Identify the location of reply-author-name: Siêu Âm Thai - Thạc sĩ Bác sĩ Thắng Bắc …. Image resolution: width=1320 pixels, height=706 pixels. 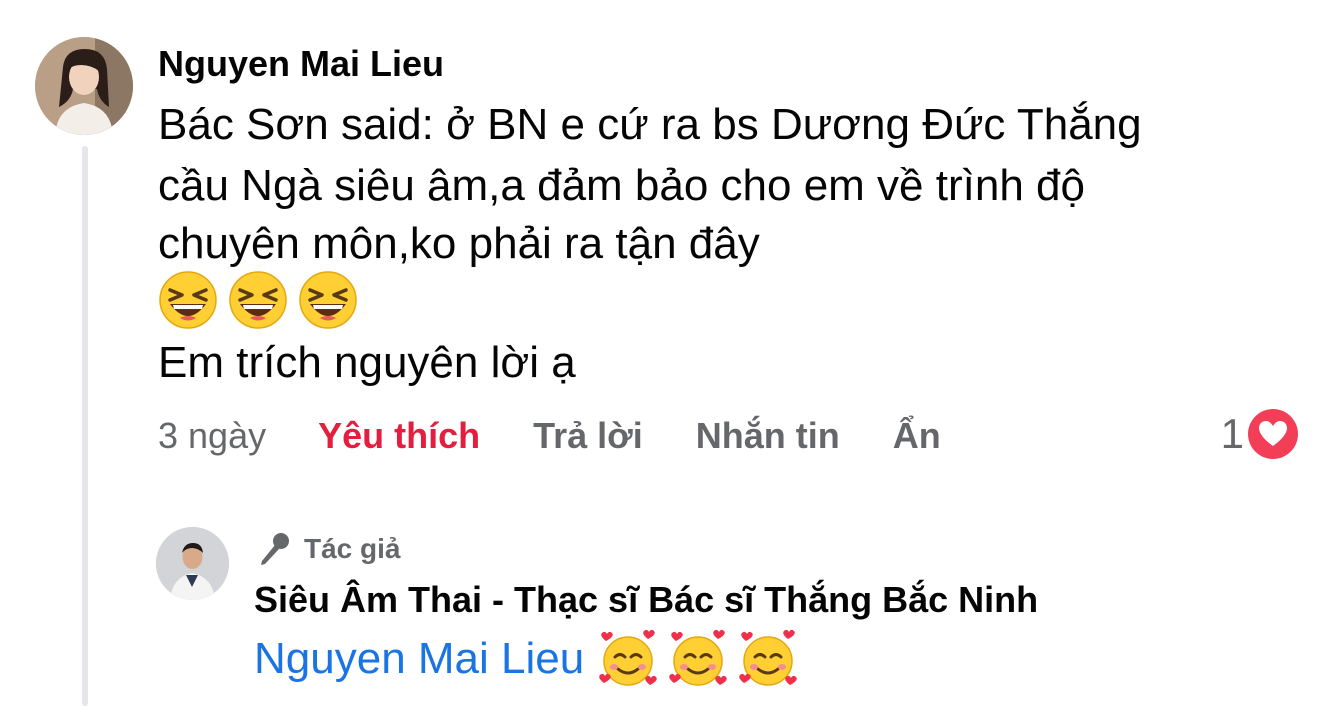
(646, 600).